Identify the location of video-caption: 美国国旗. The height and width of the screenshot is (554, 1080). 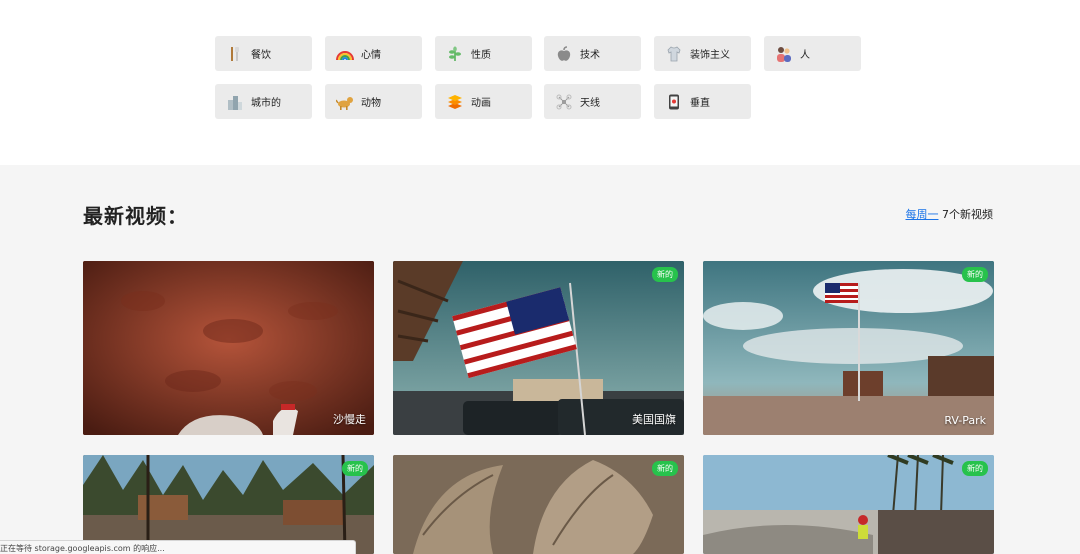
(654, 419).